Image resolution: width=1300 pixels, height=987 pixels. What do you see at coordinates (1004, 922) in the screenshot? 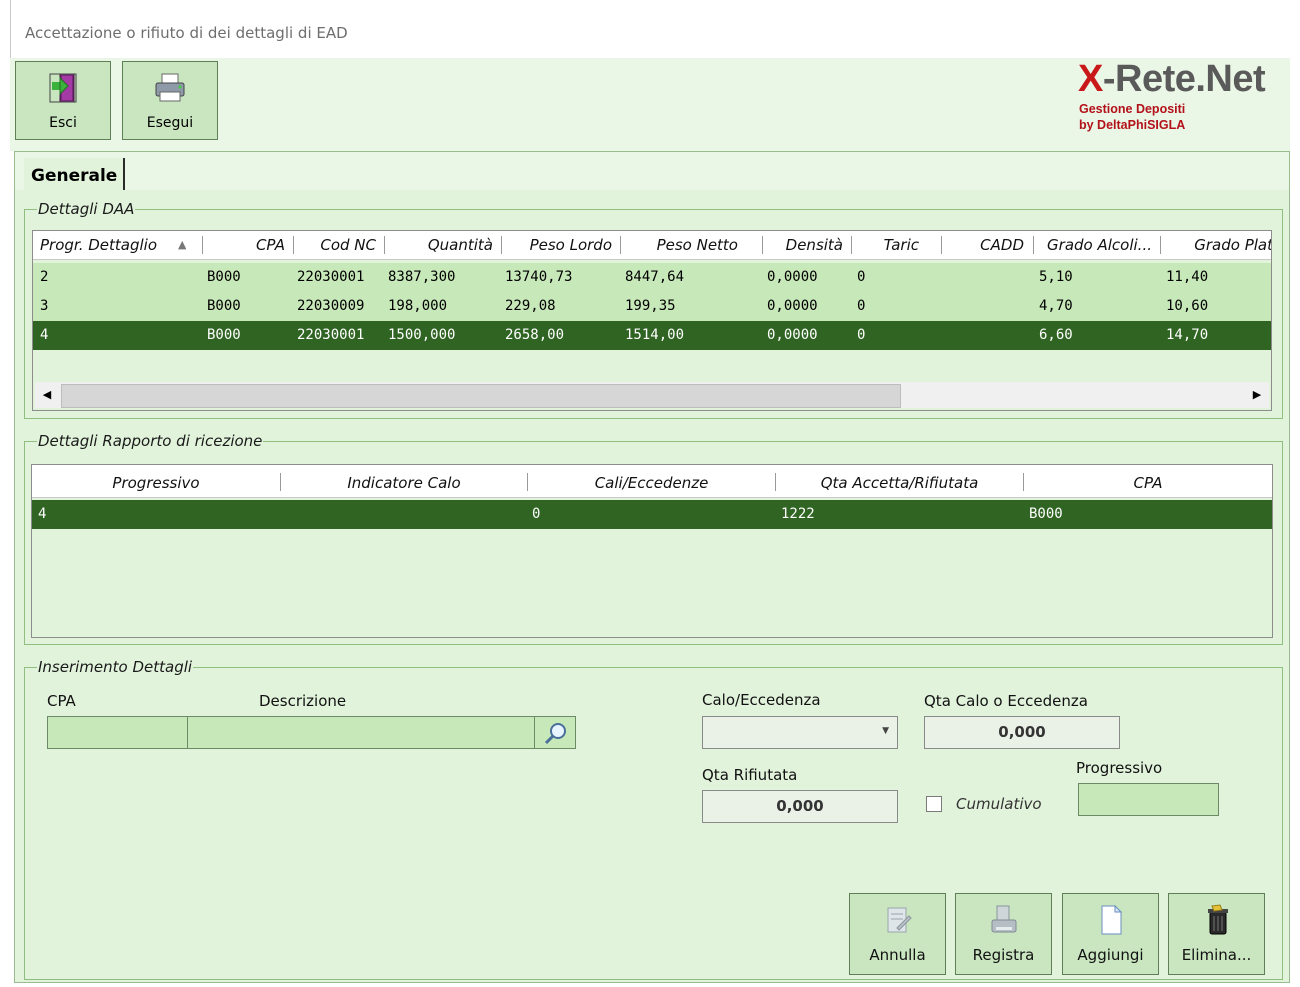
I see `save-disk-icon` at bounding box center [1004, 922].